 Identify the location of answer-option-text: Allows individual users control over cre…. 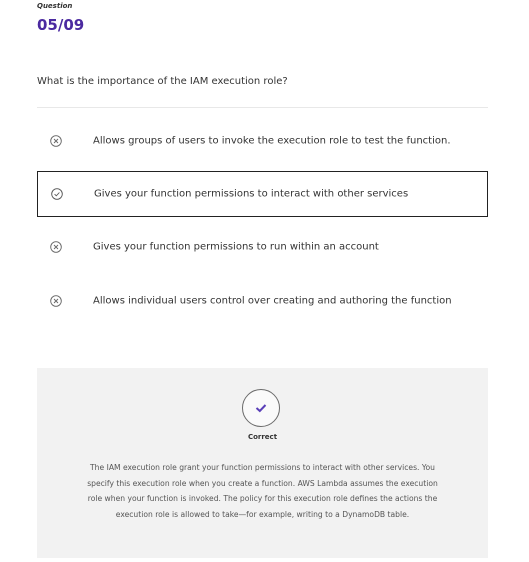
(272, 301).